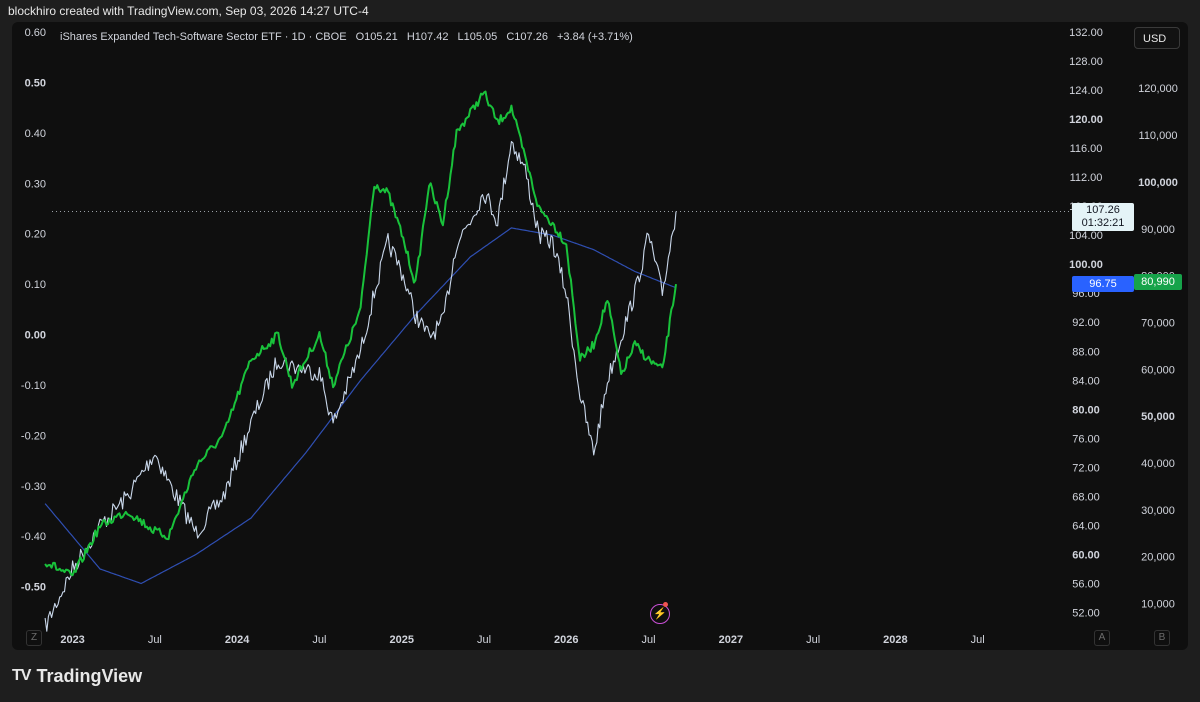 This screenshot has height=702, width=1200. I want to click on far-right-axis-tick: 70,000, so click(1158, 323).